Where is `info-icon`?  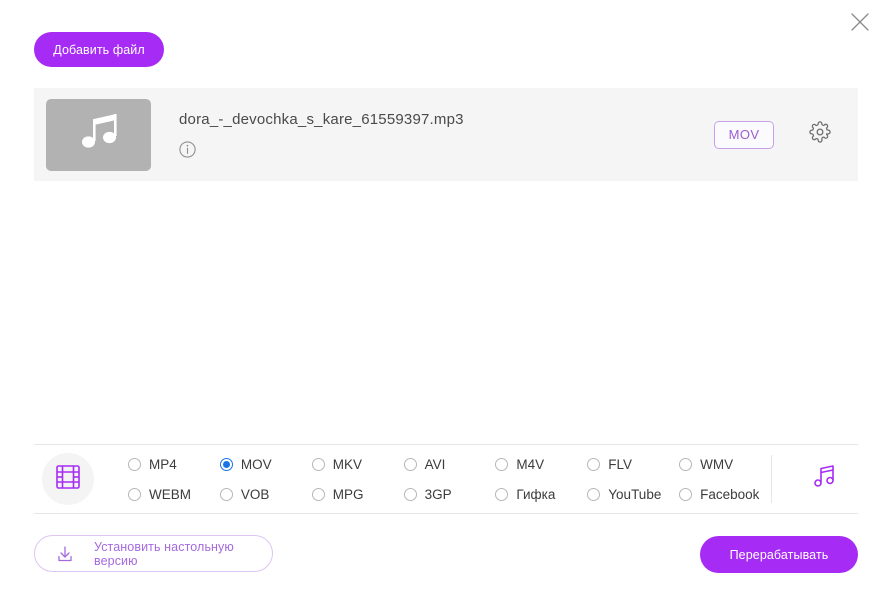
info-icon is located at coordinates (187, 149).